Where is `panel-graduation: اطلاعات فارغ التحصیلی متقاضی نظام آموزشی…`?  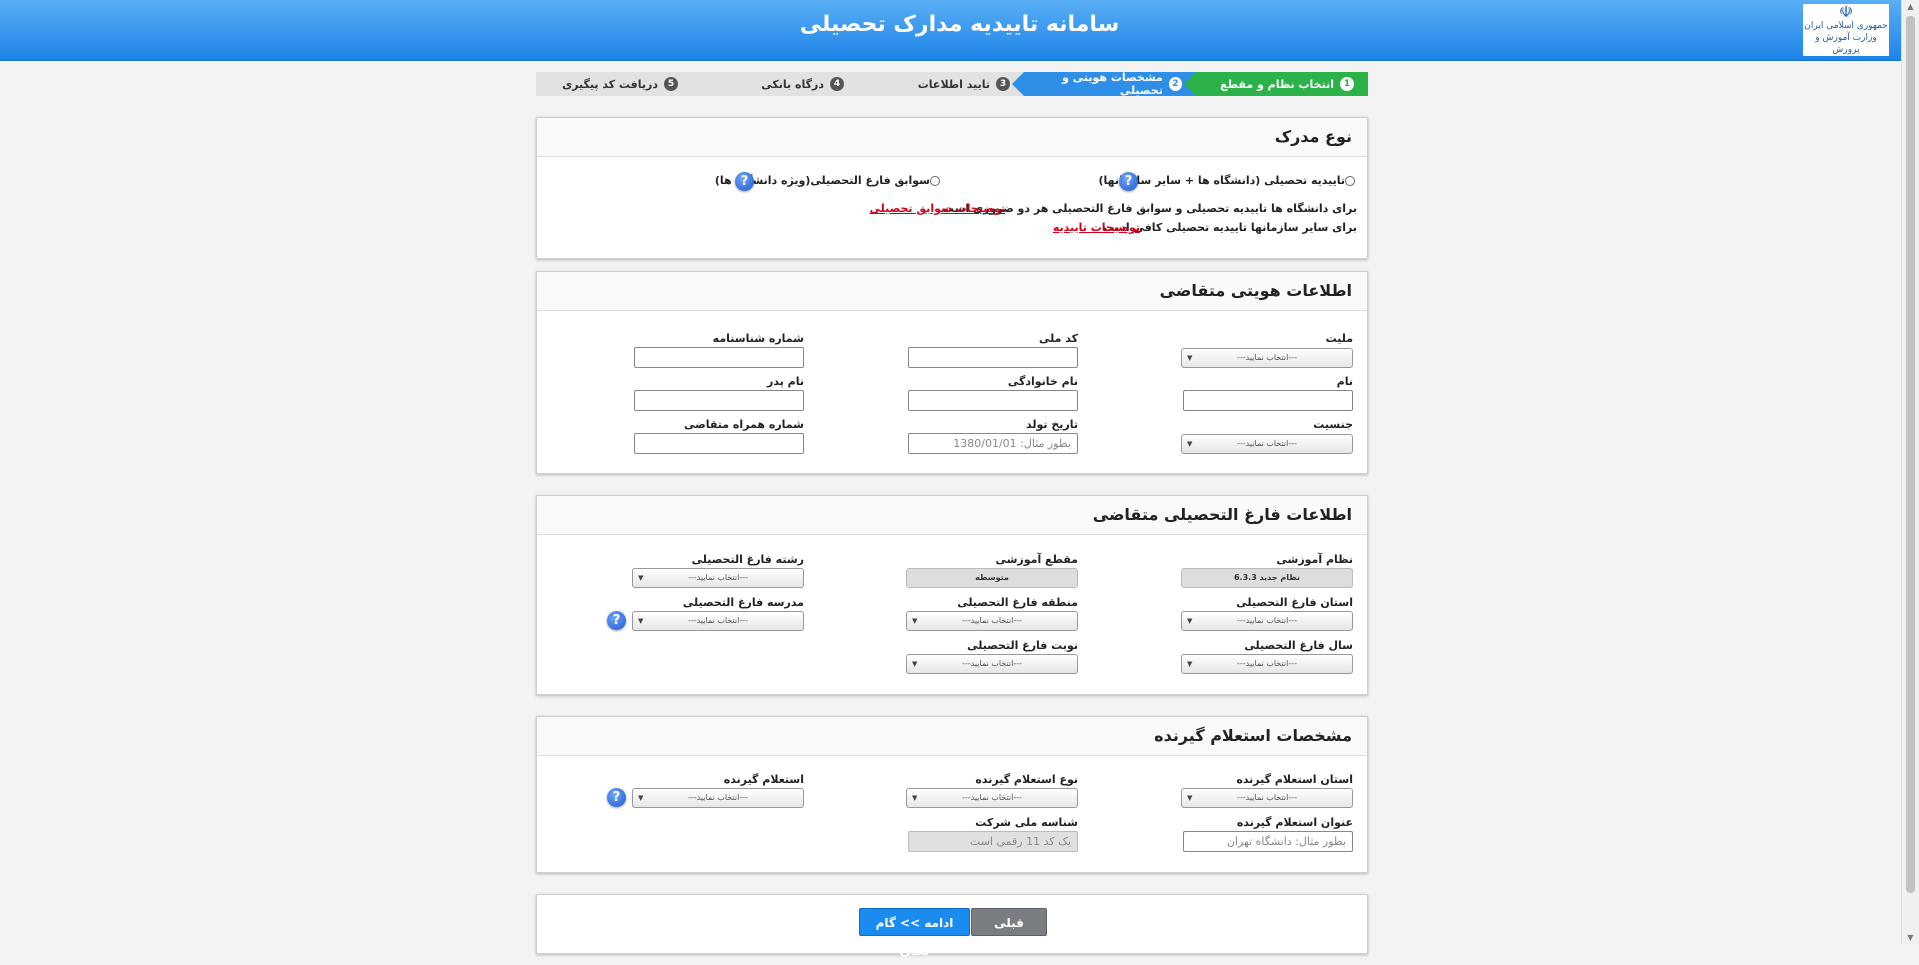
panel-graduation: اطلاعات فارغ التحصیلی متقاضی نظام آموزشی… is located at coordinates (952, 595).